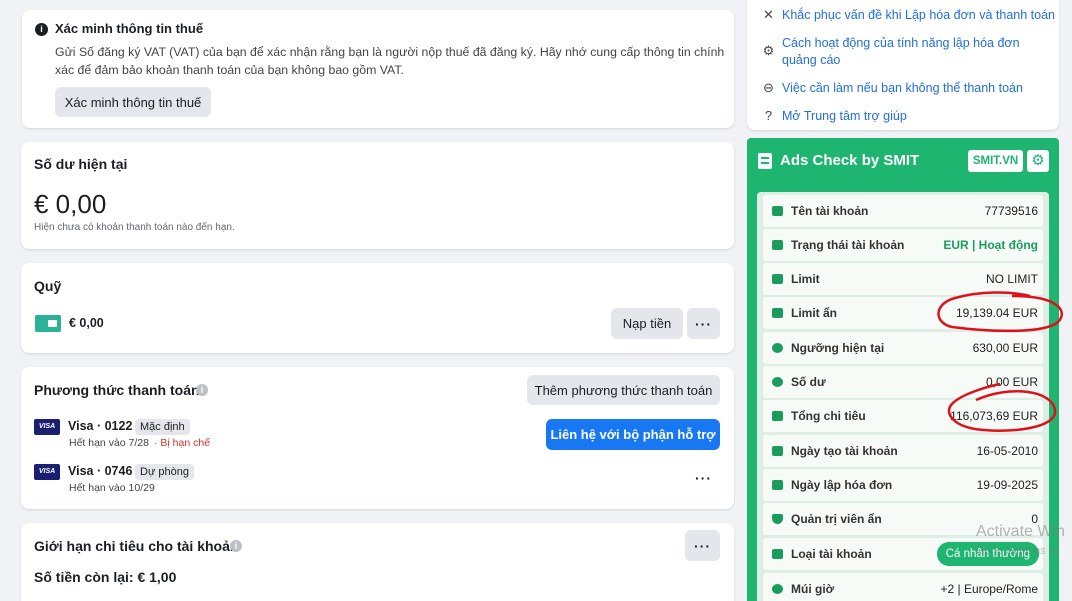 This screenshot has width=1072, height=601. I want to click on help-link-how-billing-works: Cách hoạt động của tính năng lập hóa đơn, so click(901, 43).